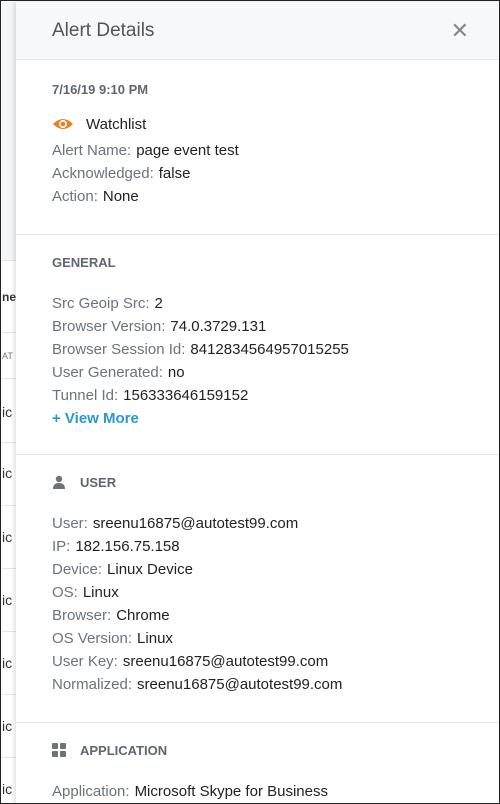 The width and height of the screenshot is (500, 804). Describe the element at coordinates (82, 615) in the screenshot. I see `field-key: Browser:` at that location.